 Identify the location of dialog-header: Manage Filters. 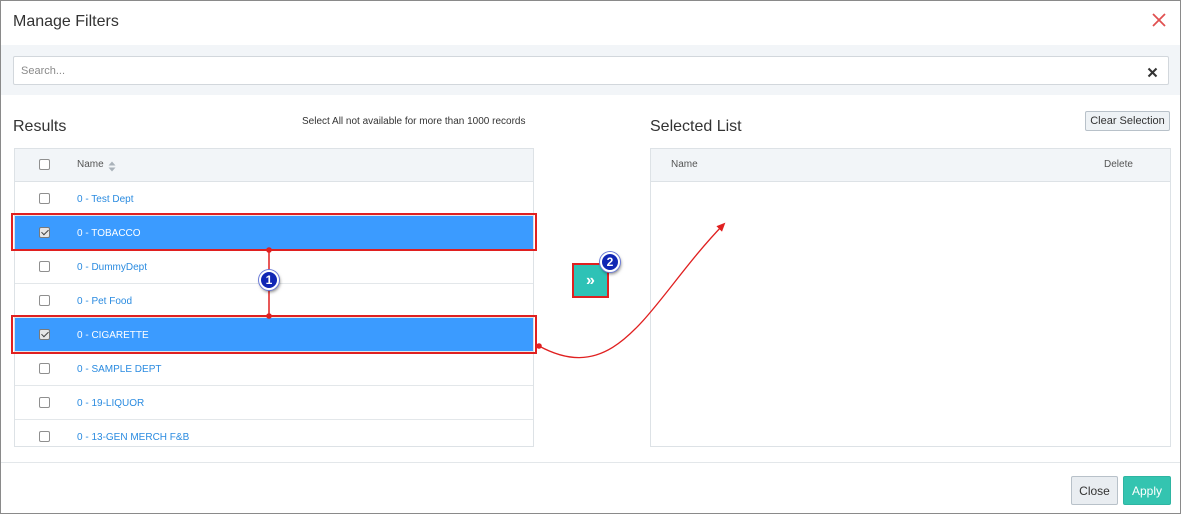
(590, 23).